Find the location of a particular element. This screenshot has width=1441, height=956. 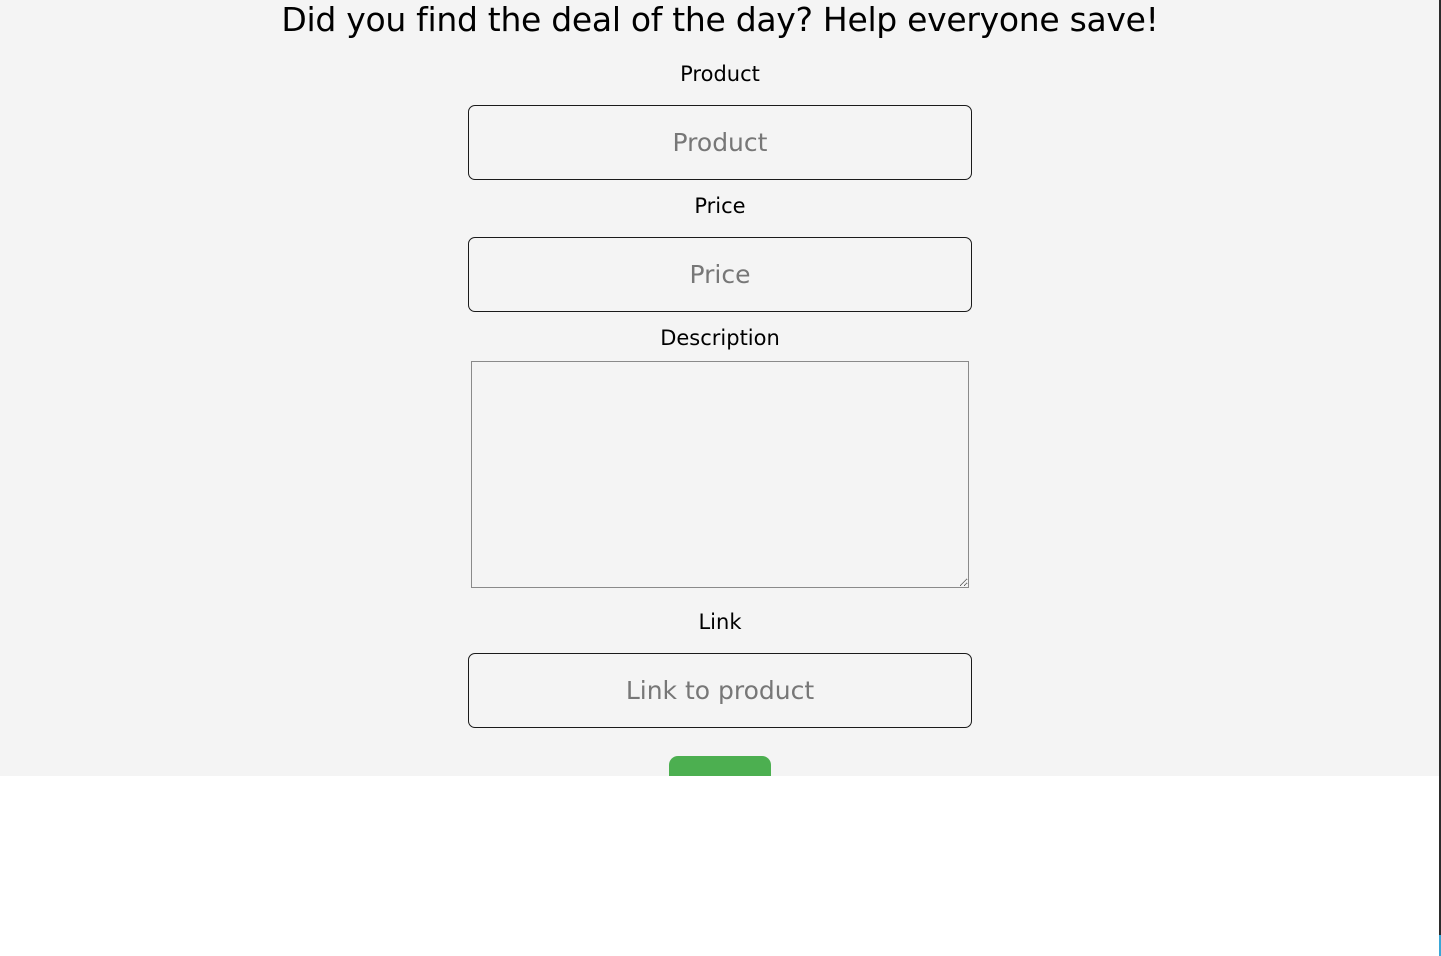

price-input is located at coordinates (720, 274).